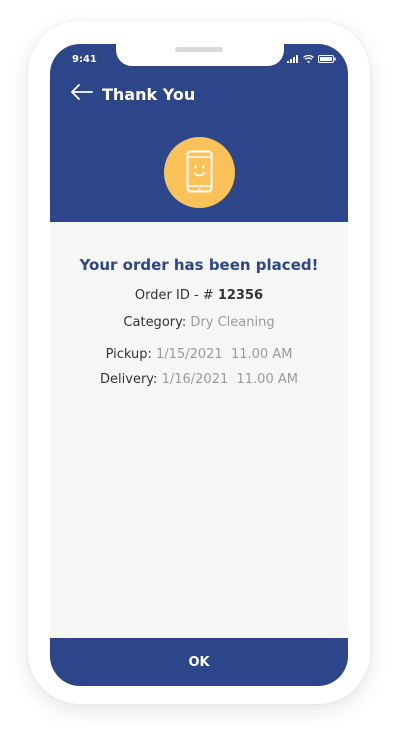  What do you see at coordinates (232, 322) in the screenshot?
I see `category-value: Dry Cleaning` at bounding box center [232, 322].